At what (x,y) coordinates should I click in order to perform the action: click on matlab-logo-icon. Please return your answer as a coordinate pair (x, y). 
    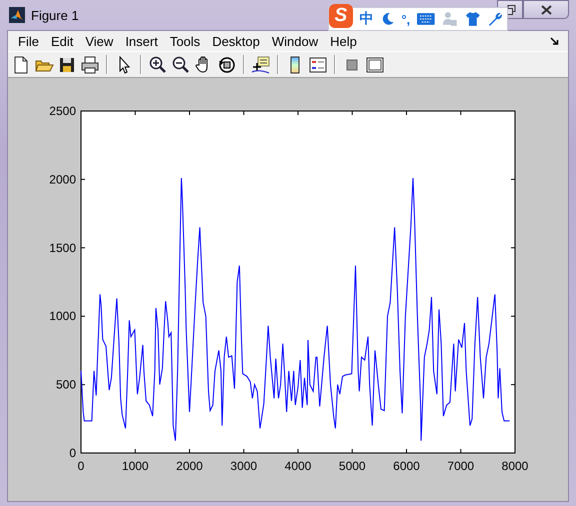
    Looking at the image, I should click on (17, 15).